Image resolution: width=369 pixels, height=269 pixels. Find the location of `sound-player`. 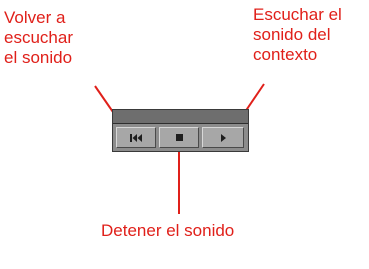

sound-player is located at coordinates (180, 130).